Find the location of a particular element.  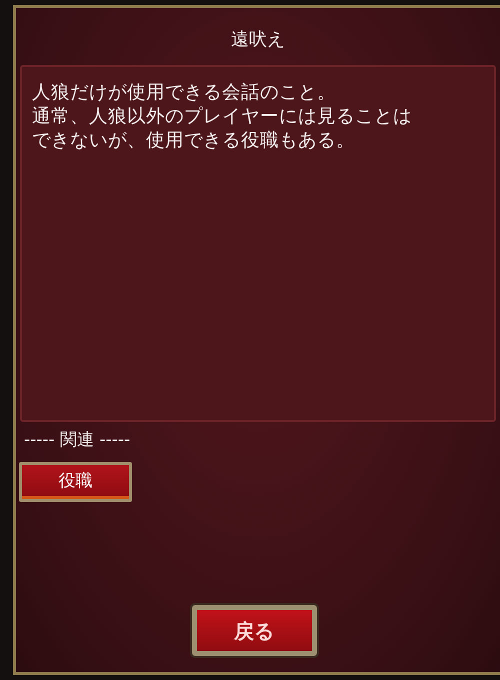

description-text: 人狼だけが使用できる会話のこと。 通常、人狼以外のプレイヤーには見ることは できないが、使用できる役職もある。 is located at coordinates (222, 117).